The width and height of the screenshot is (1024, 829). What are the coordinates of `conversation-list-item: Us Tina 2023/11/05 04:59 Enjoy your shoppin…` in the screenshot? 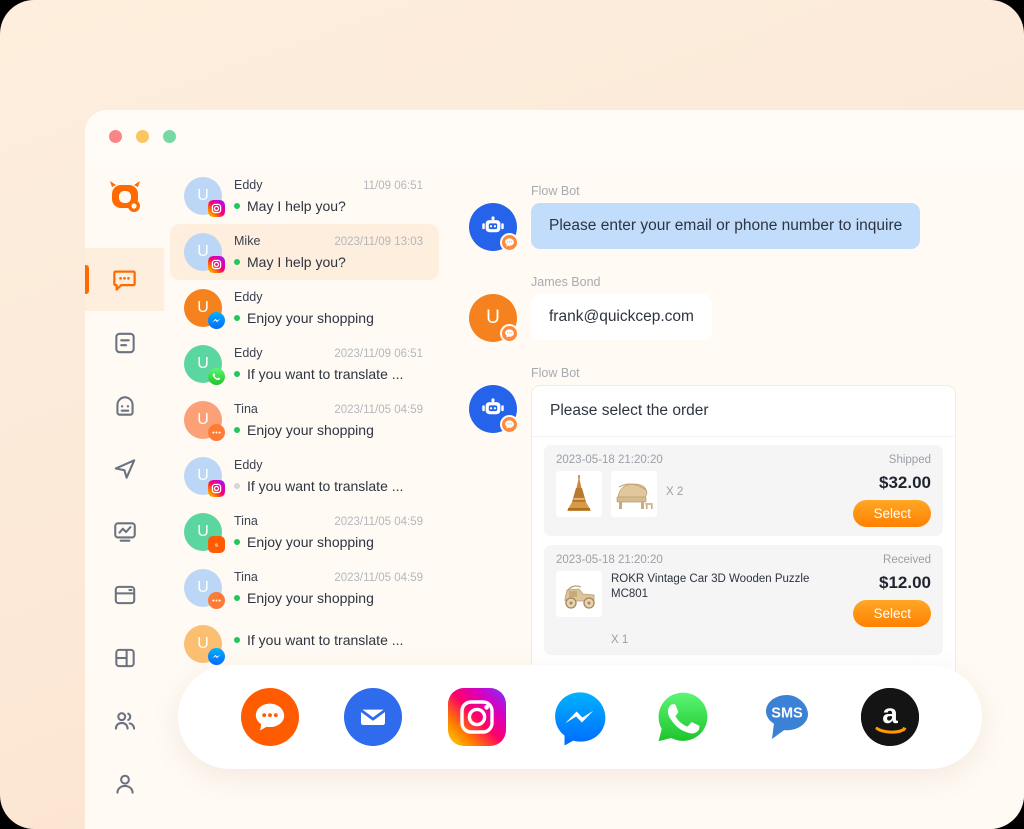 It's located at (304, 532).